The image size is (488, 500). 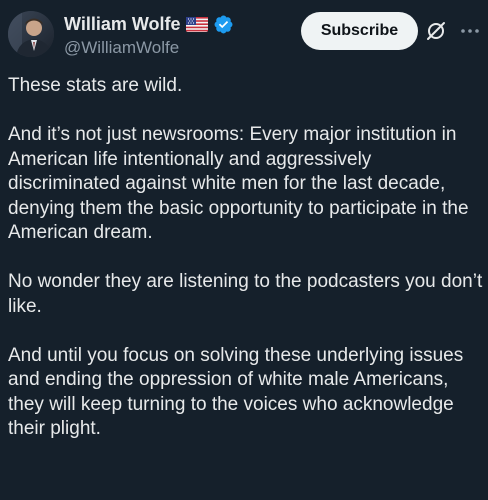 What do you see at coordinates (470, 31) in the screenshot?
I see `more-options-icon` at bounding box center [470, 31].